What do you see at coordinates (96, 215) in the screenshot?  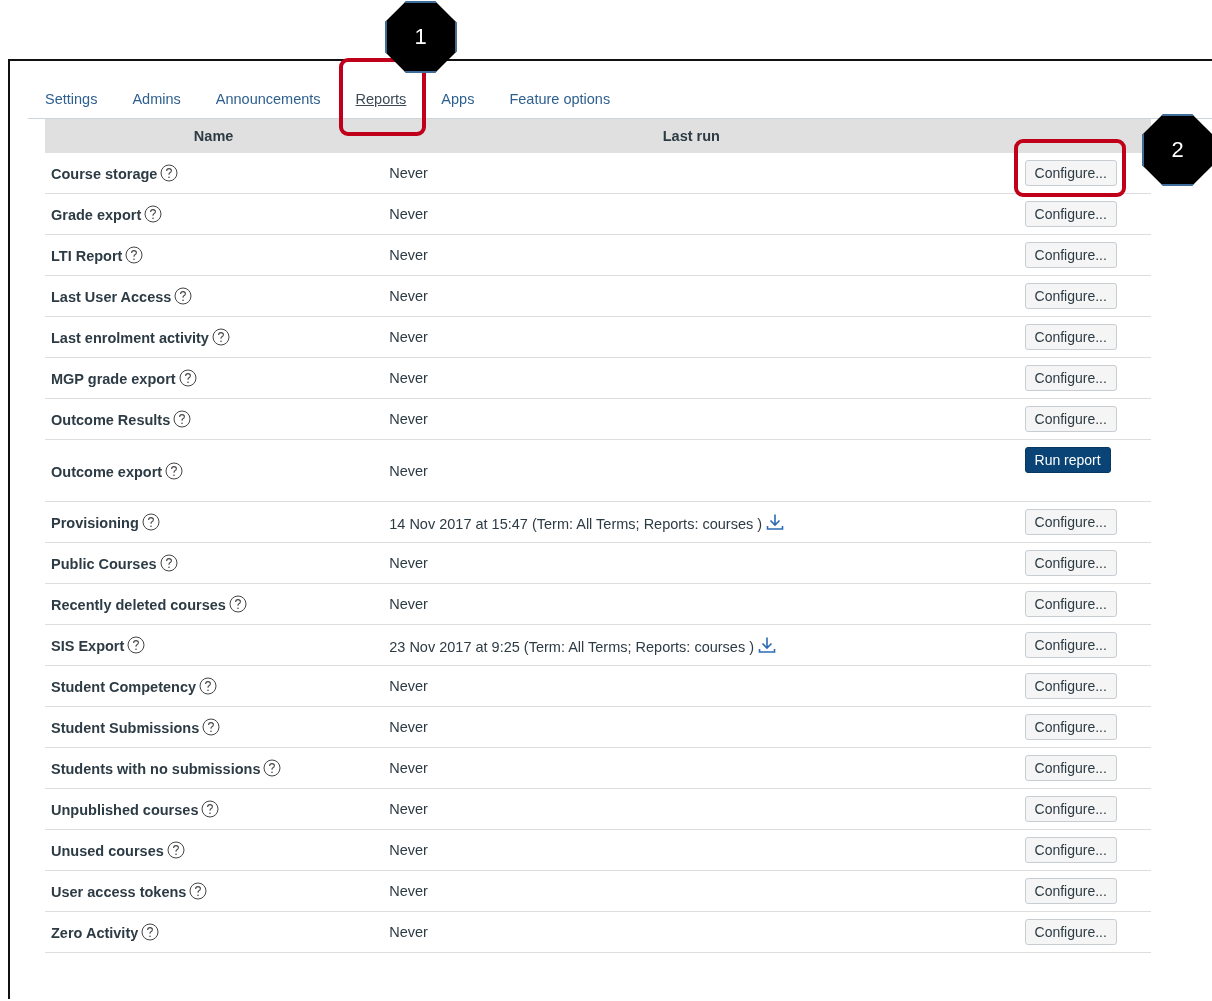 I see `report-name: Grade export` at bounding box center [96, 215].